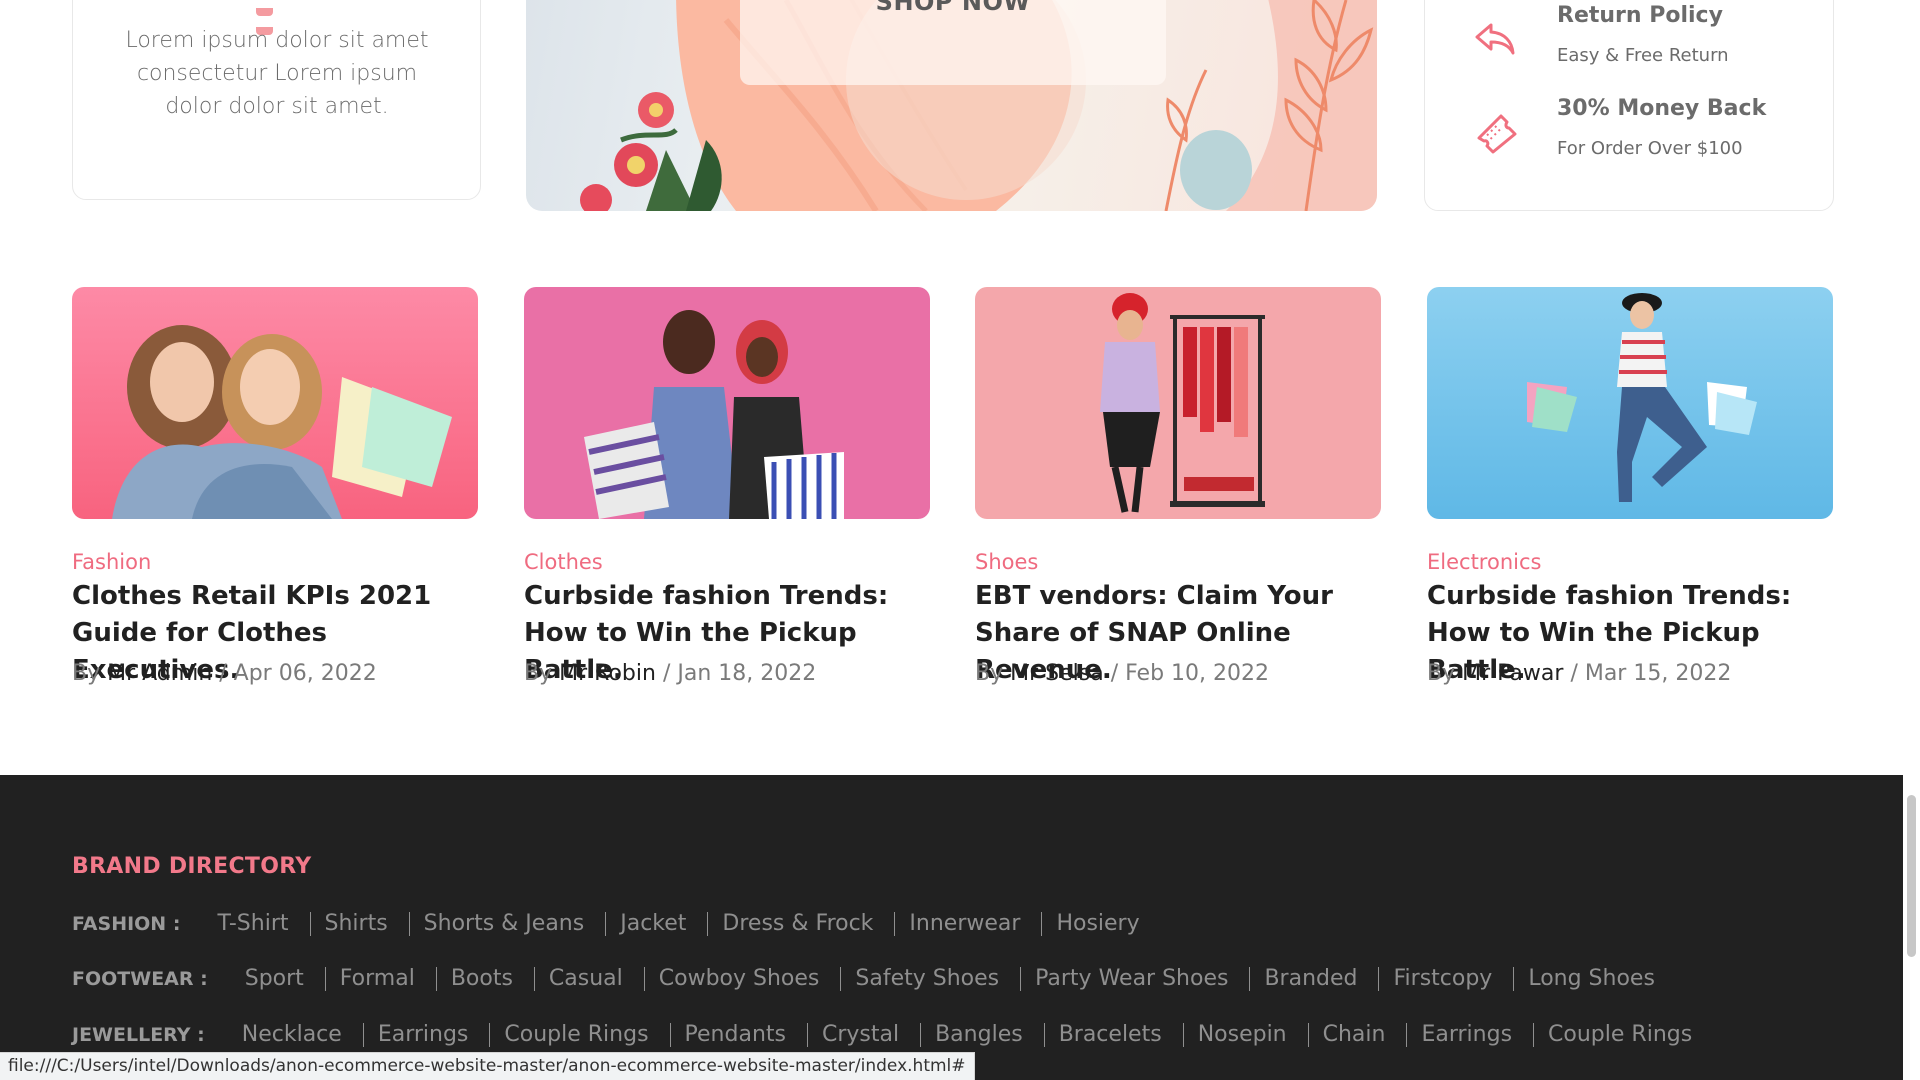  What do you see at coordinates (503, 924) in the screenshot?
I see `directory-link: Shorts & Jeans` at bounding box center [503, 924].